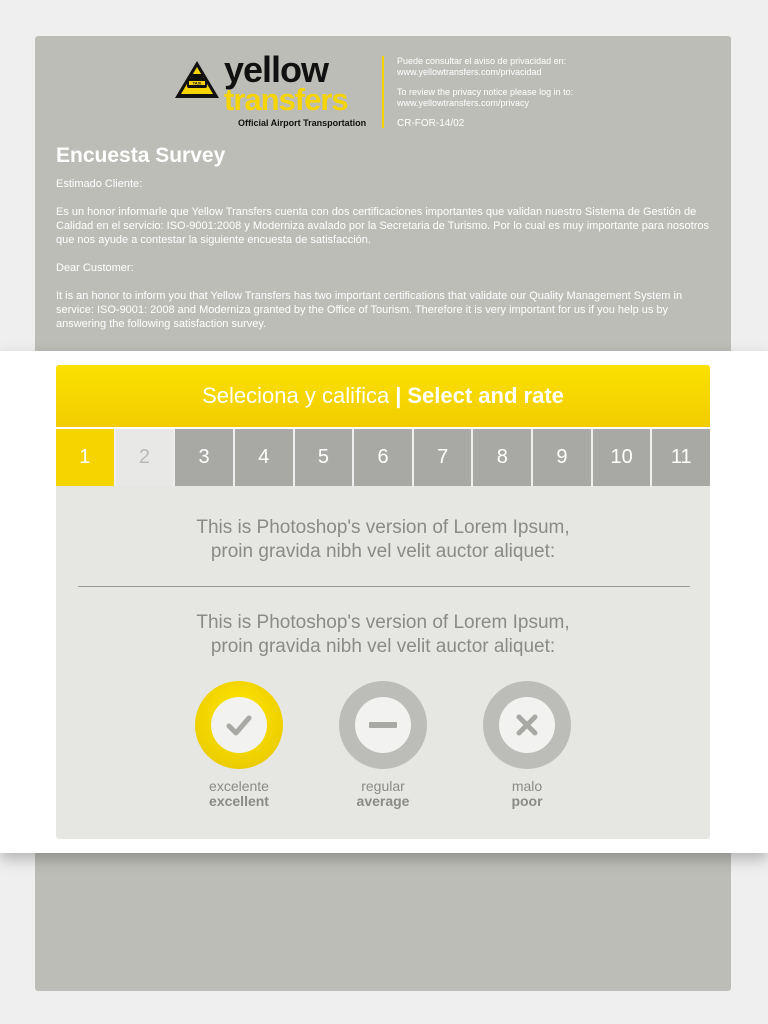 The image size is (768, 1024). I want to click on privacy-en-url: www.yellowtransfers.com/privacy, so click(507, 103).